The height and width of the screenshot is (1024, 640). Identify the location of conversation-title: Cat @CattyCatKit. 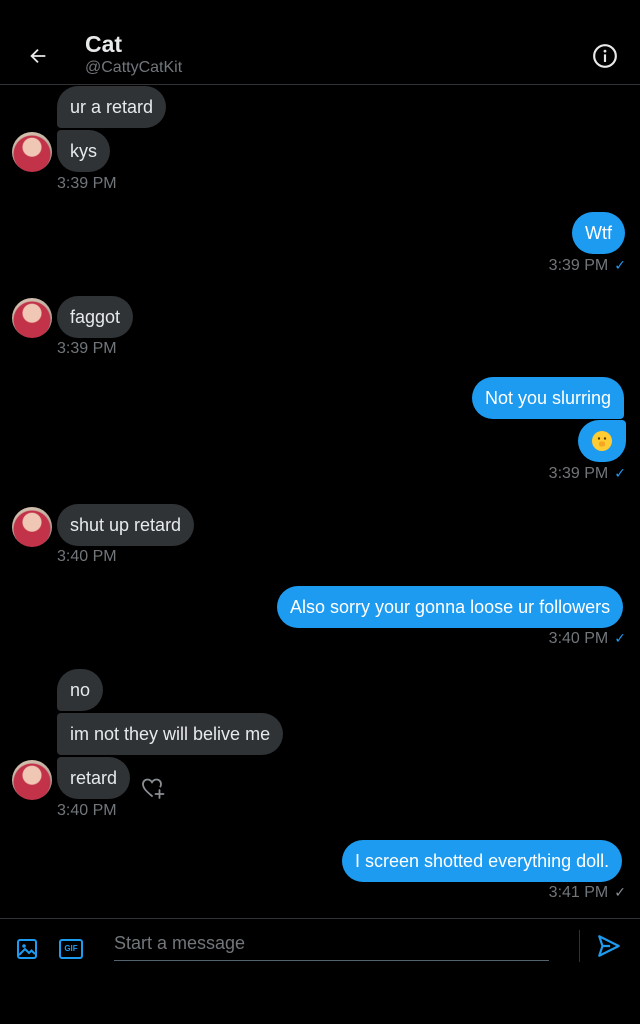
(133, 55).